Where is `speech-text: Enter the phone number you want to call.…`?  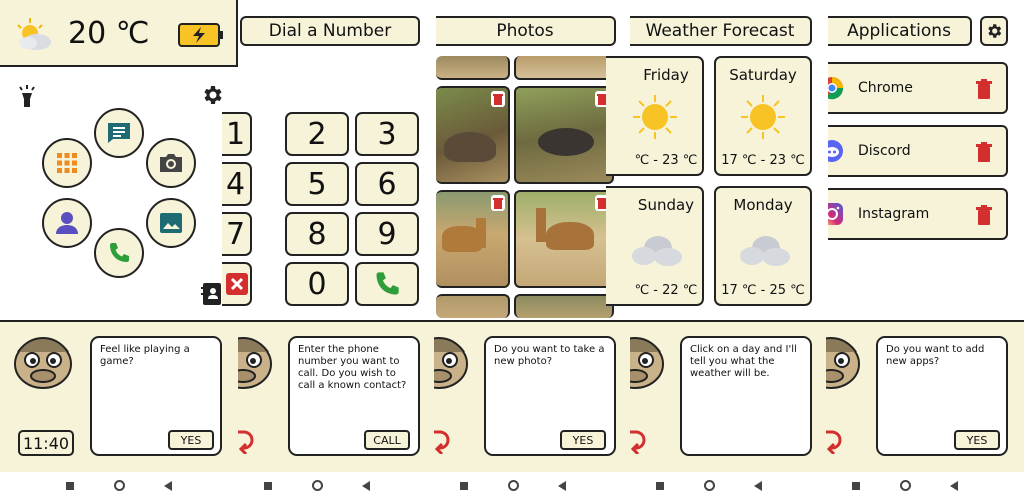 speech-text: Enter the phone number you want to call.… is located at coordinates (352, 367).